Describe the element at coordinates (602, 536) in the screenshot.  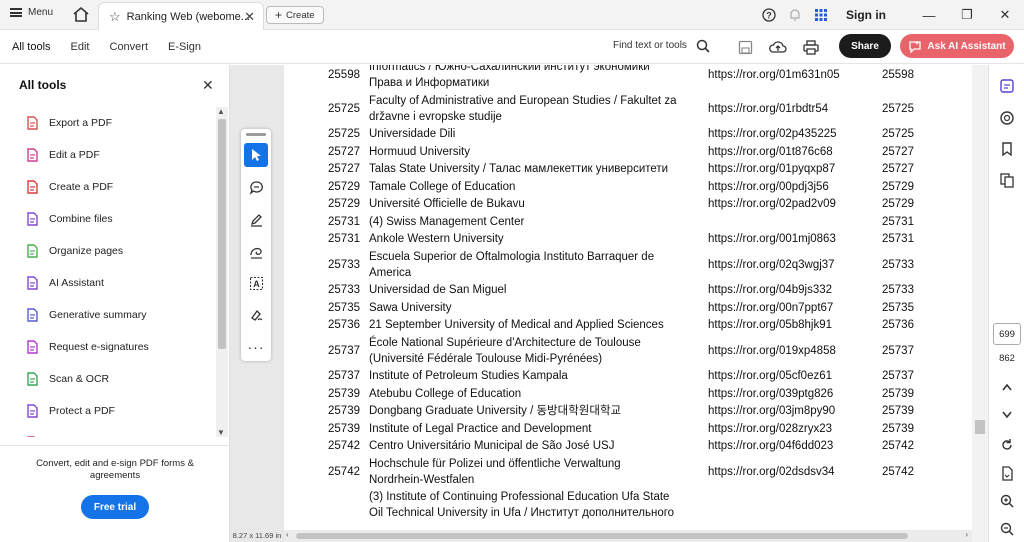
I see `horizontal-scroll-thumb` at that location.